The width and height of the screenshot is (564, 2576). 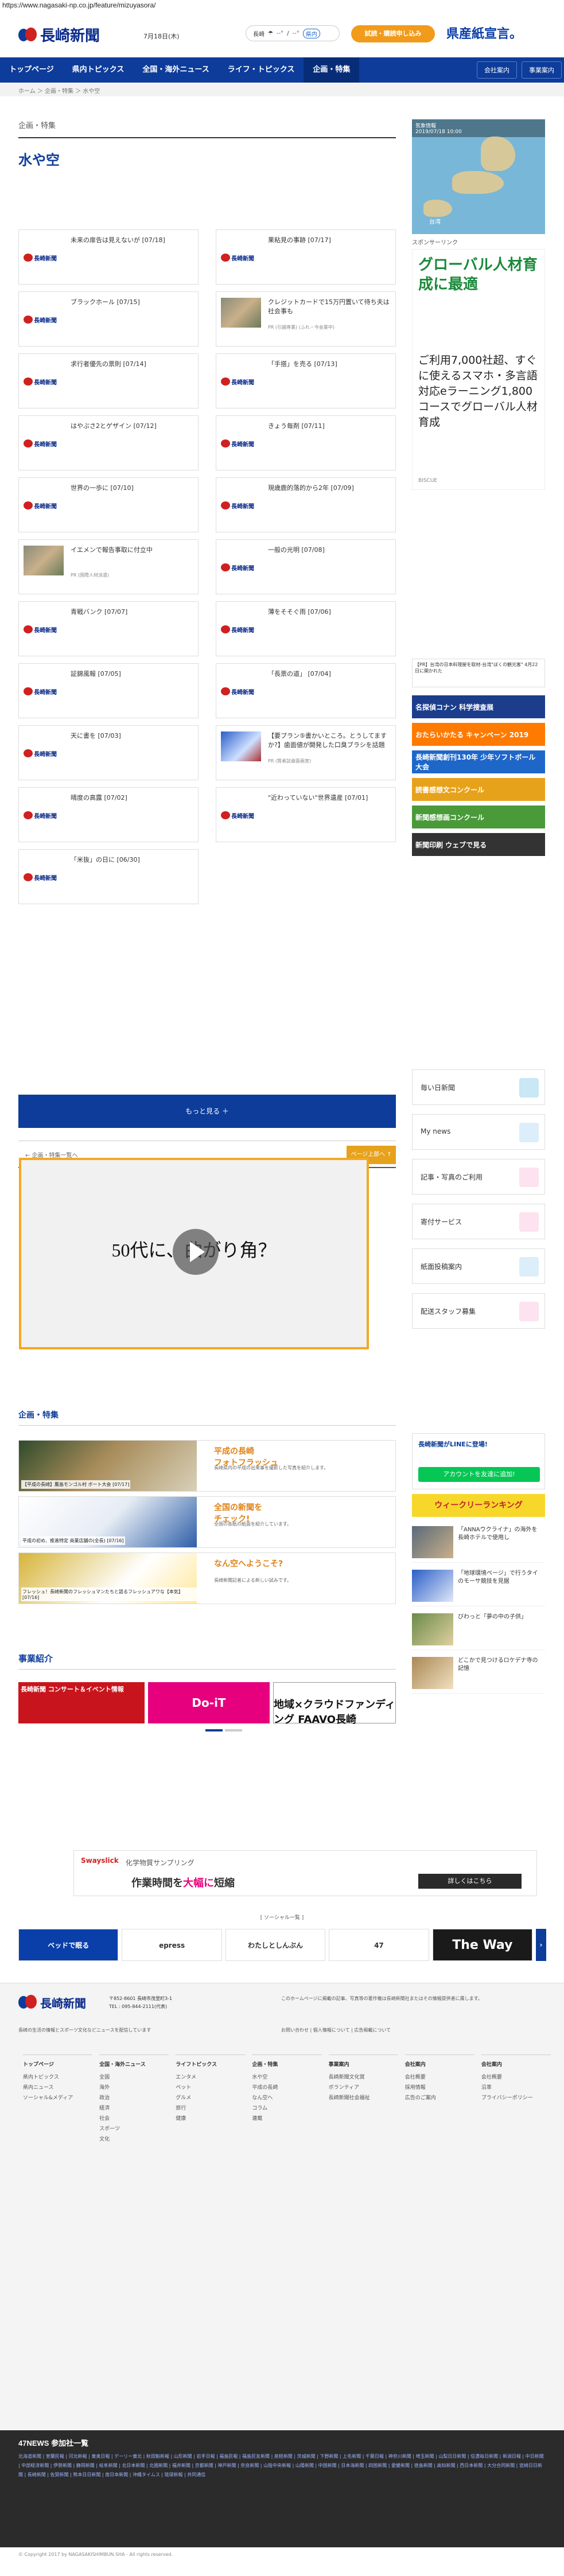 I want to click on carousel-dots, so click(x=223, y=1730).